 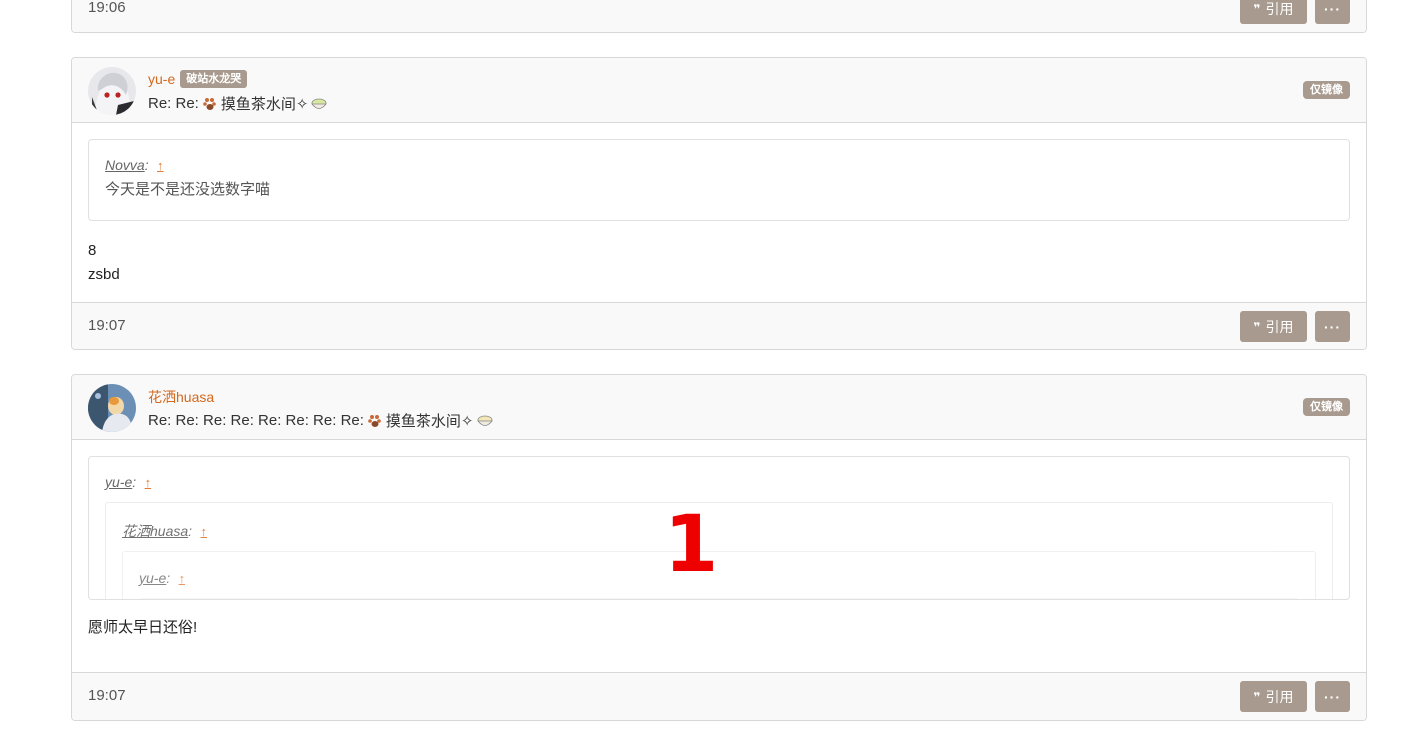 I want to click on post-footer: 19:06 ❞ 引用 ···, so click(x=719, y=16).